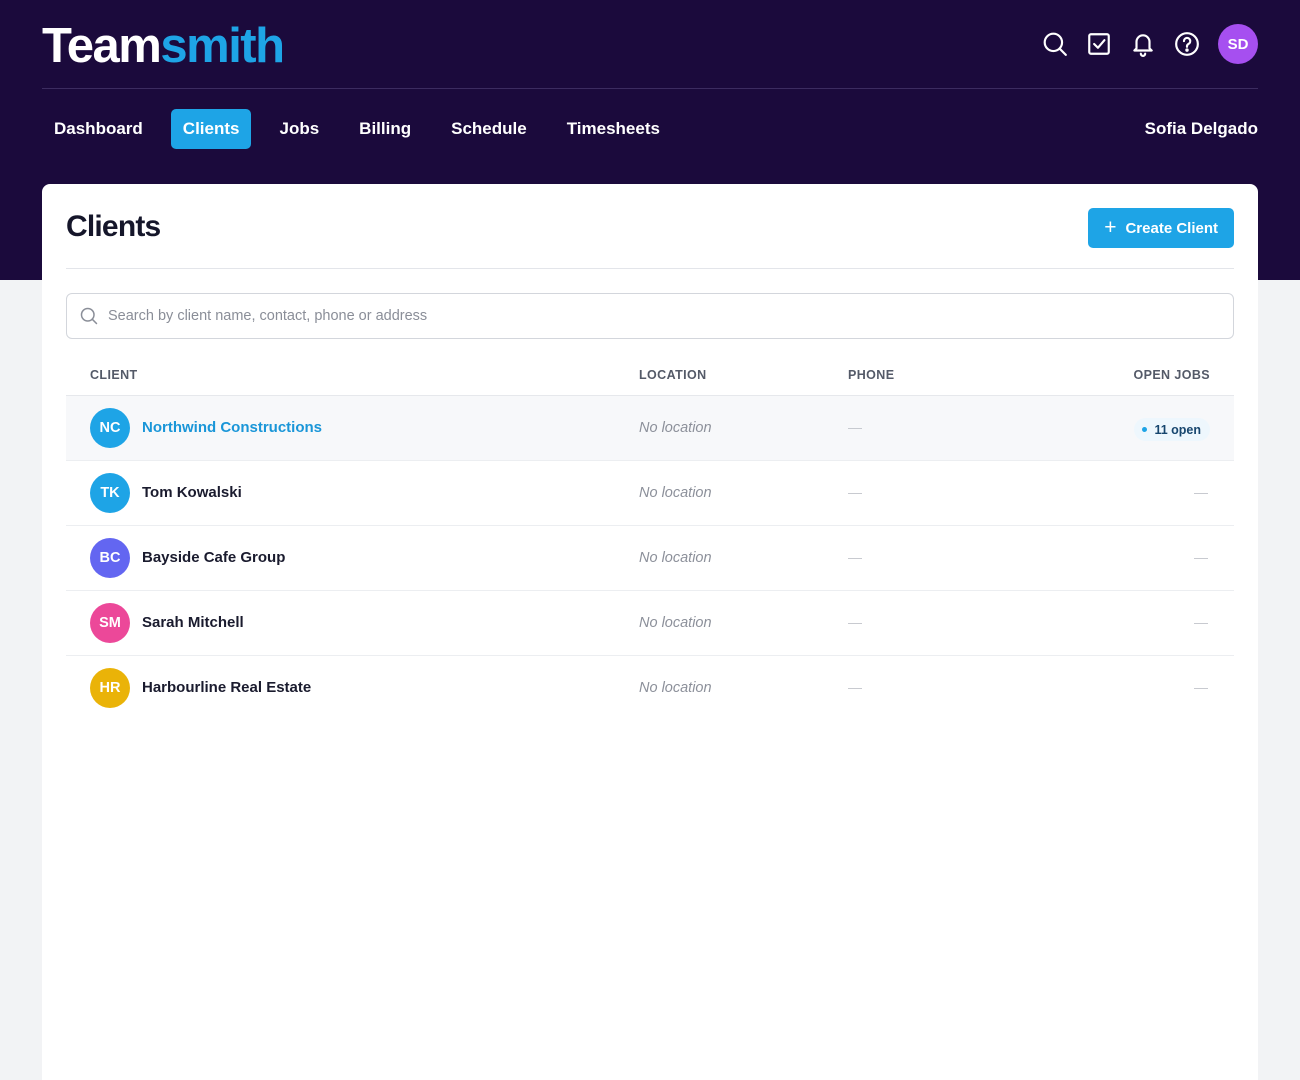 The image size is (1300, 1080). What do you see at coordinates (213, 557) in the screenshot?
I see `client-name: Bayside Cafe Group` at bounding box center [213, 557].